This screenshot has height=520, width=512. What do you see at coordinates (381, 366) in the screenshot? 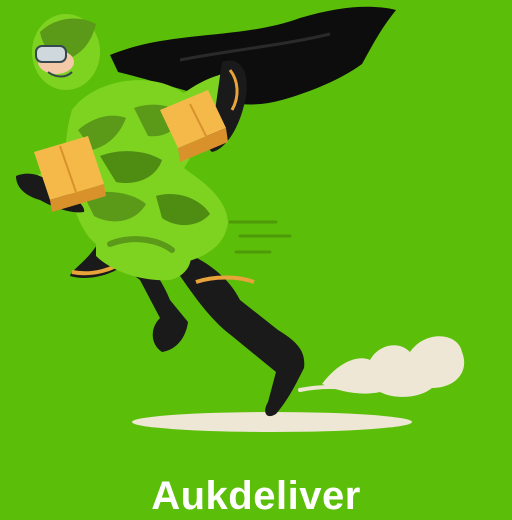
I see `dust-cloud-icon` at bounding box center [381, 366].